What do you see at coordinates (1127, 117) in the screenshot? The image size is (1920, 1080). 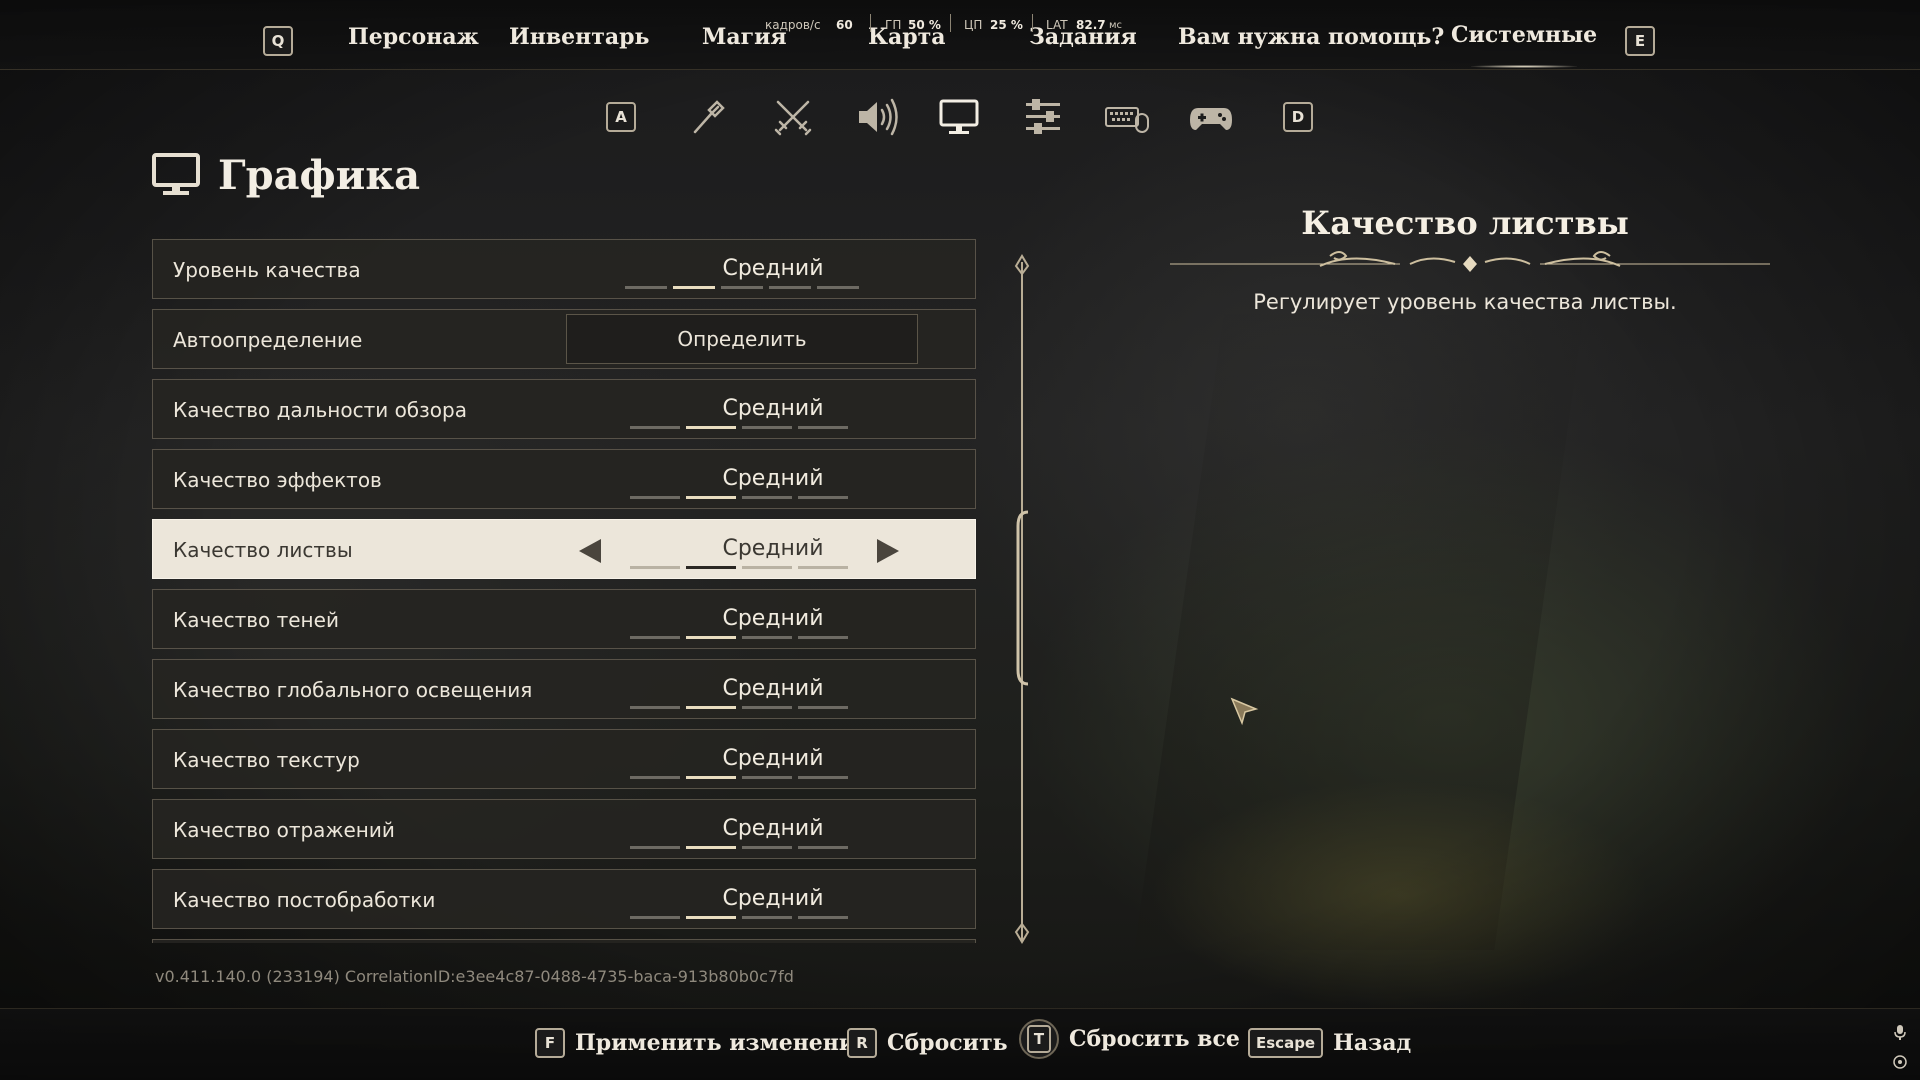 I see `keyboard-mouse-icon` at bounding box center [1127, 117].